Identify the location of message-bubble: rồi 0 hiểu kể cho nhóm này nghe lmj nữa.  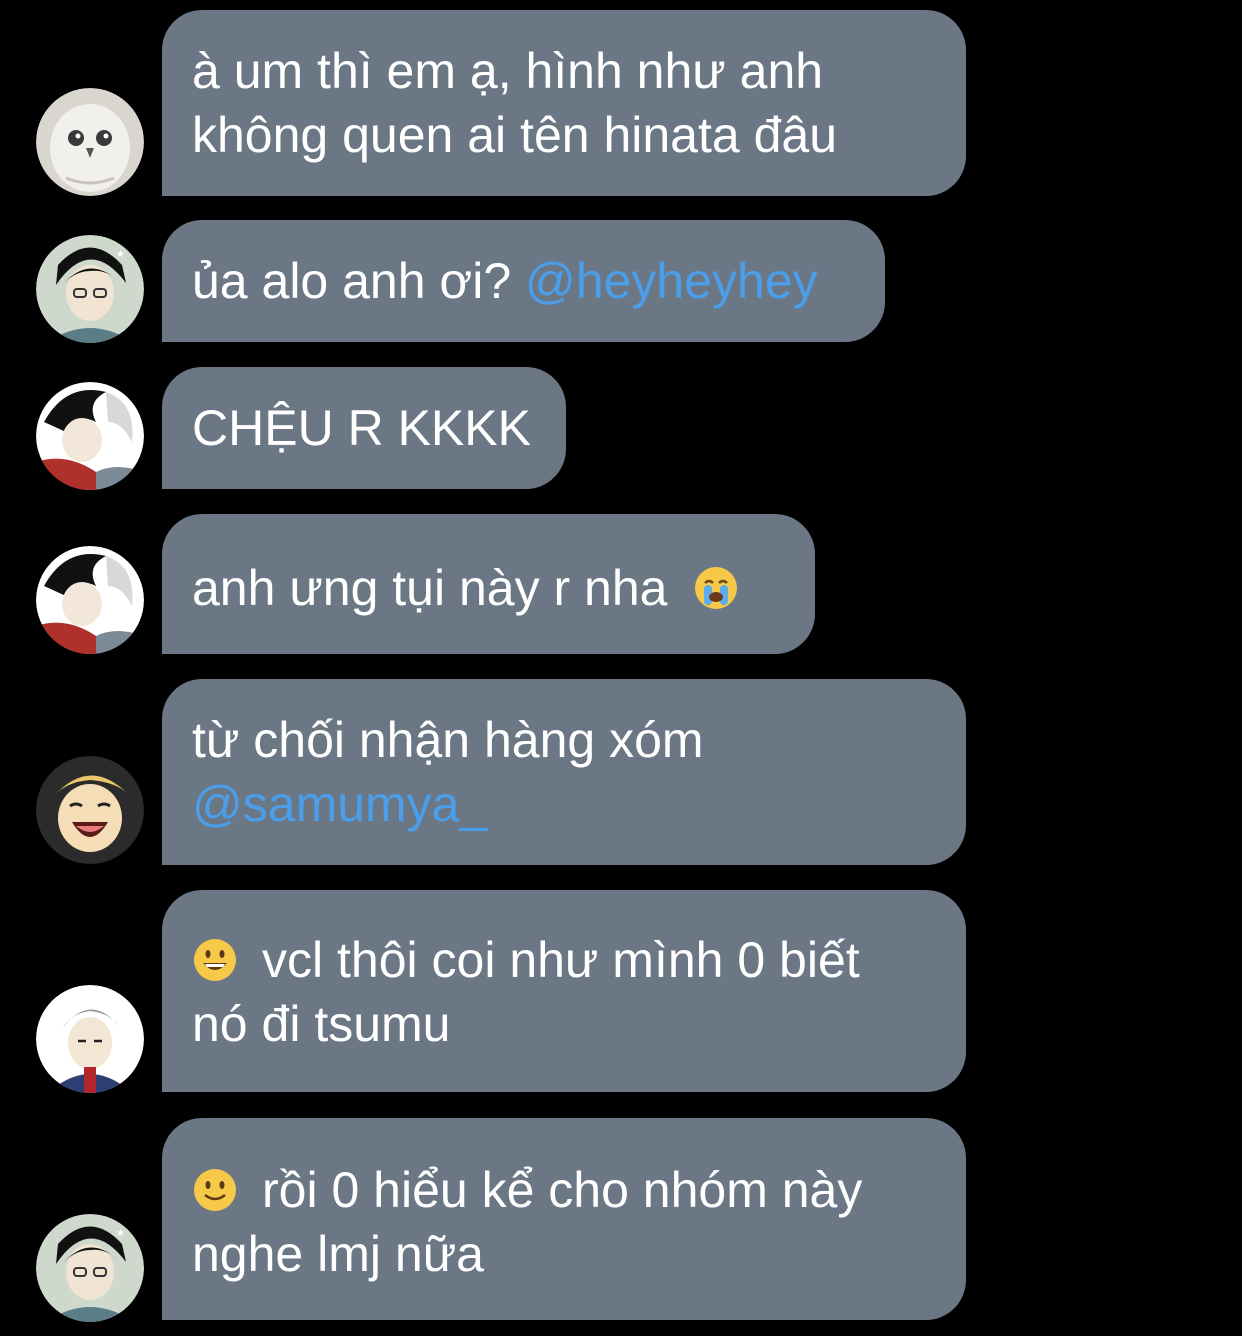
(564, 1219).